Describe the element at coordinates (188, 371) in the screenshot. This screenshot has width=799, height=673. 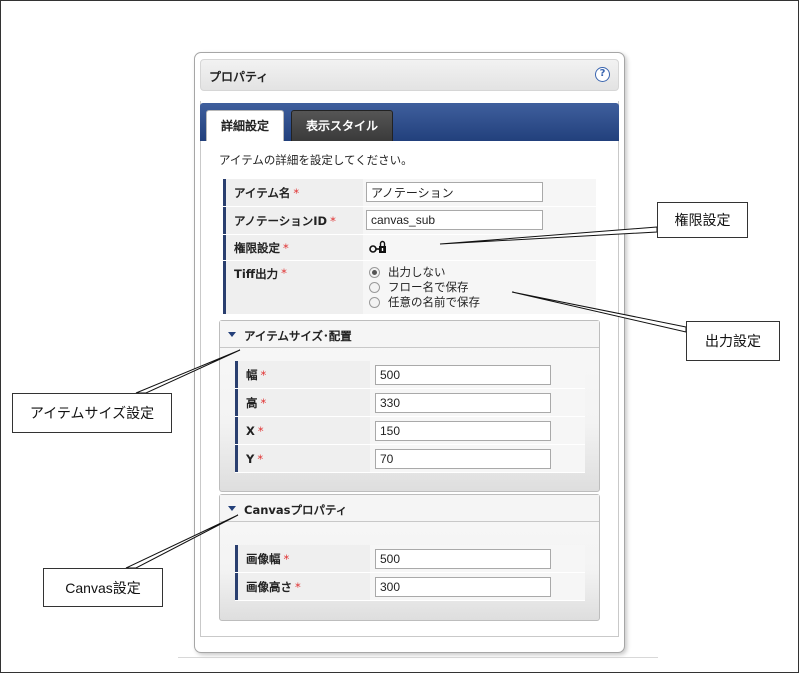
I see `connector-item-size` at that location.